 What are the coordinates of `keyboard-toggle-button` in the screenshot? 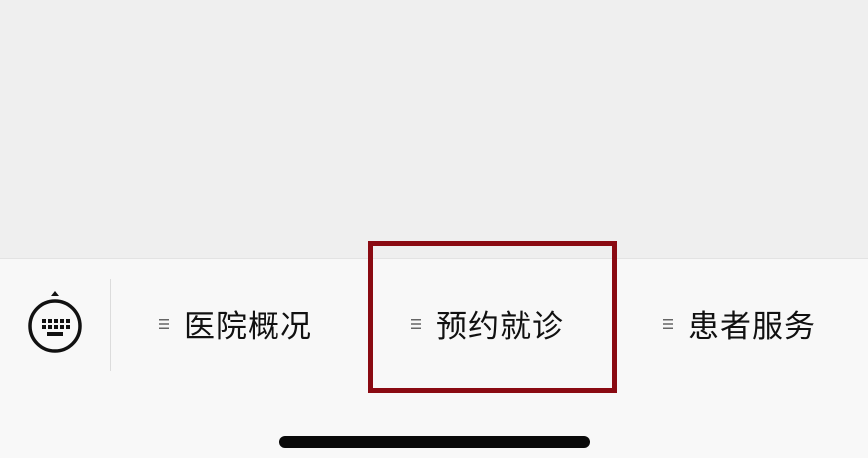 It's located at (55, 323).